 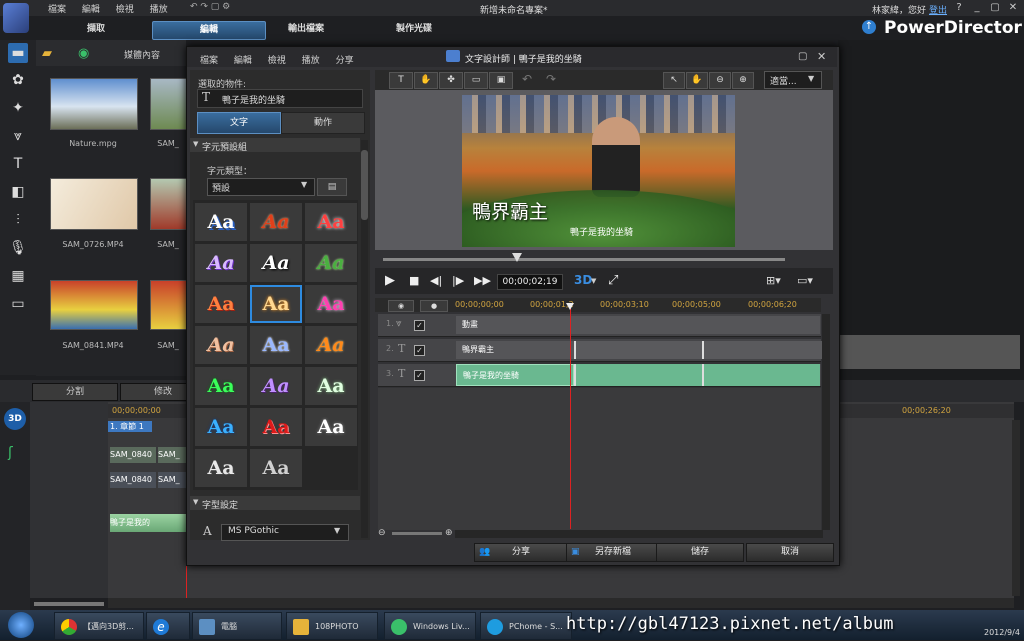 What do you see at coordinates (639, 534) in the screenshot?
I see `dialog-timeline-hscrollbar` at bounding box center [639, 534].